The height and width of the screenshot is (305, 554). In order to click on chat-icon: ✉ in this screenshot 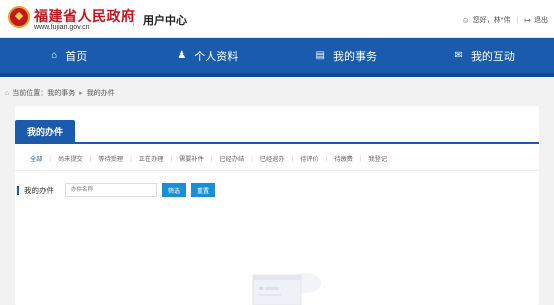, I will do `click(458, 55)`.